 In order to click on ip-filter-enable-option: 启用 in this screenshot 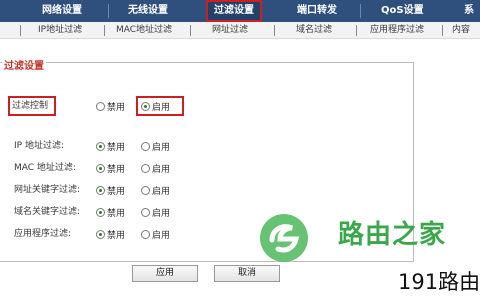, I will do `click(155, 146)`.